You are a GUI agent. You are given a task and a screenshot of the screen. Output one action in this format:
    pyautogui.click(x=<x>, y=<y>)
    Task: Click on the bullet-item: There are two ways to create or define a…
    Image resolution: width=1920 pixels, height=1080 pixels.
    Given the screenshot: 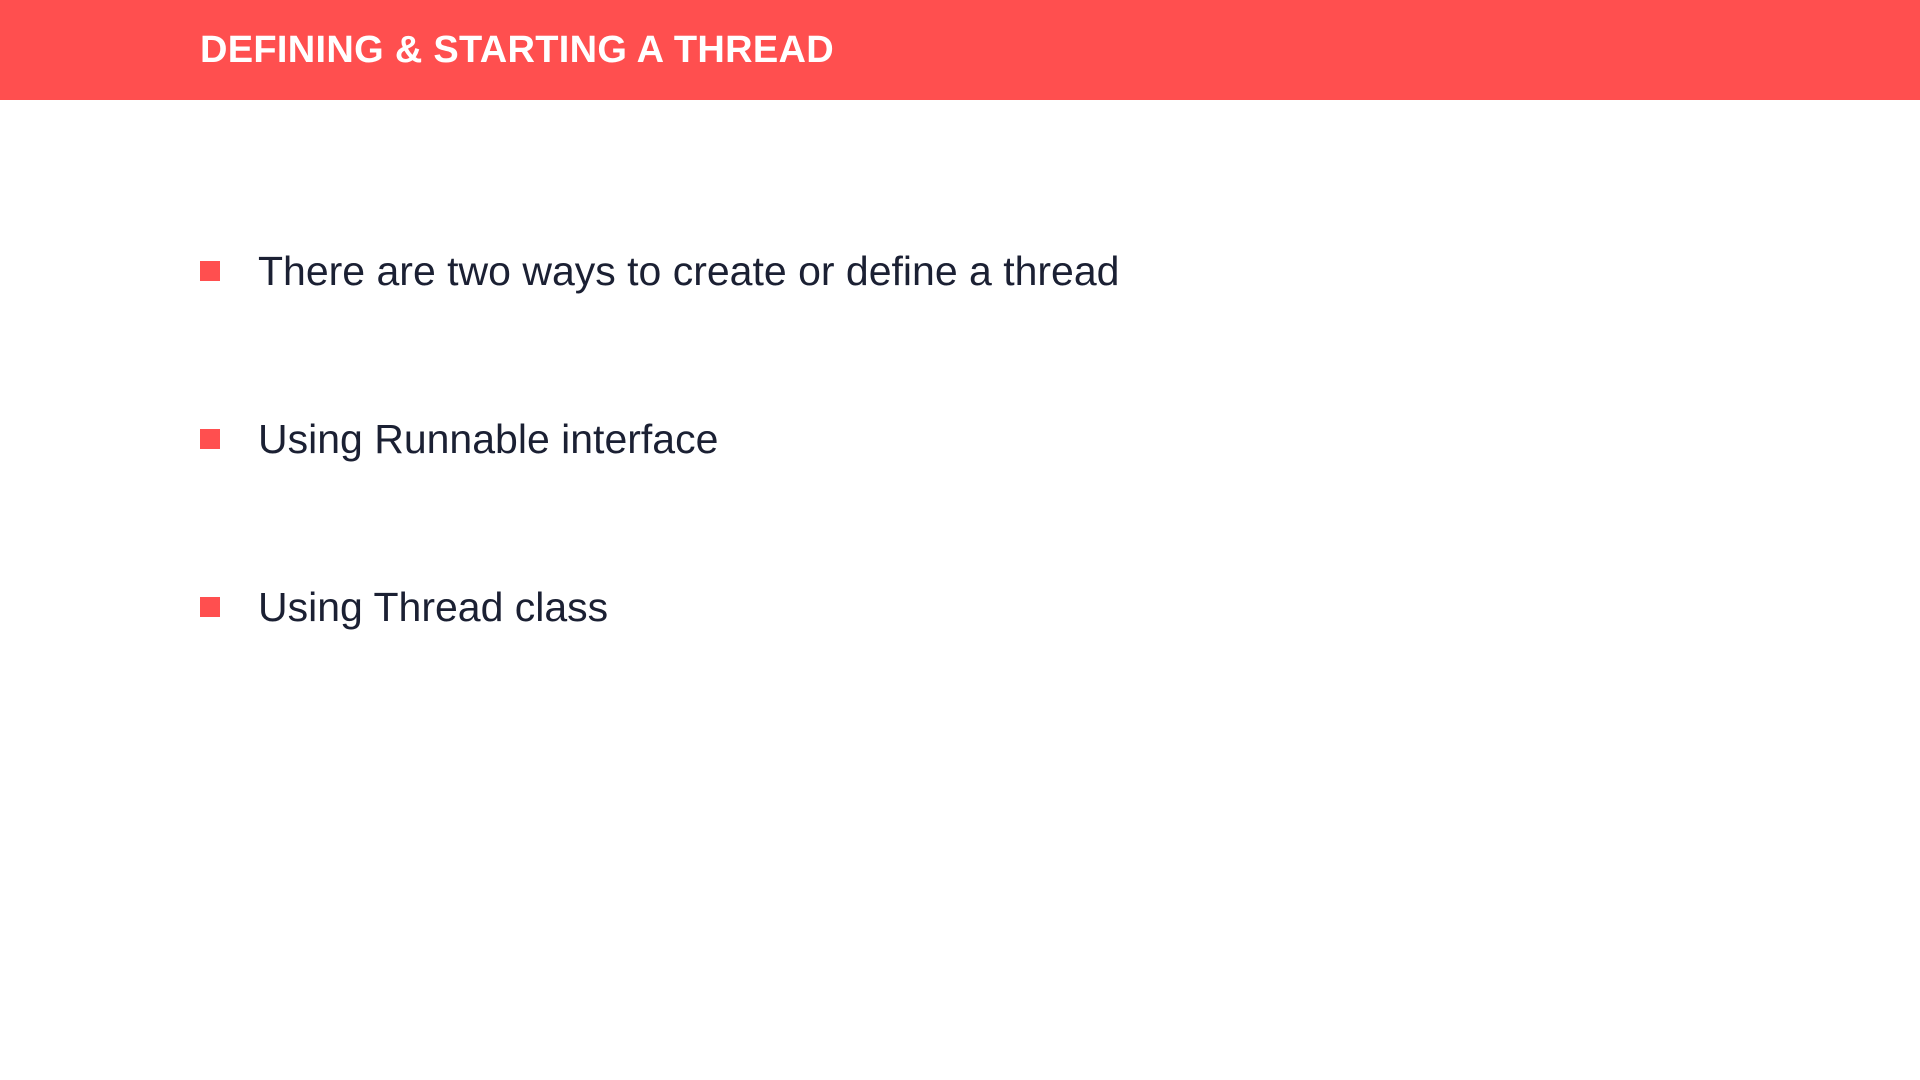 What is the action you would take?
    pyautogui.click(x=1000, y=271)
    